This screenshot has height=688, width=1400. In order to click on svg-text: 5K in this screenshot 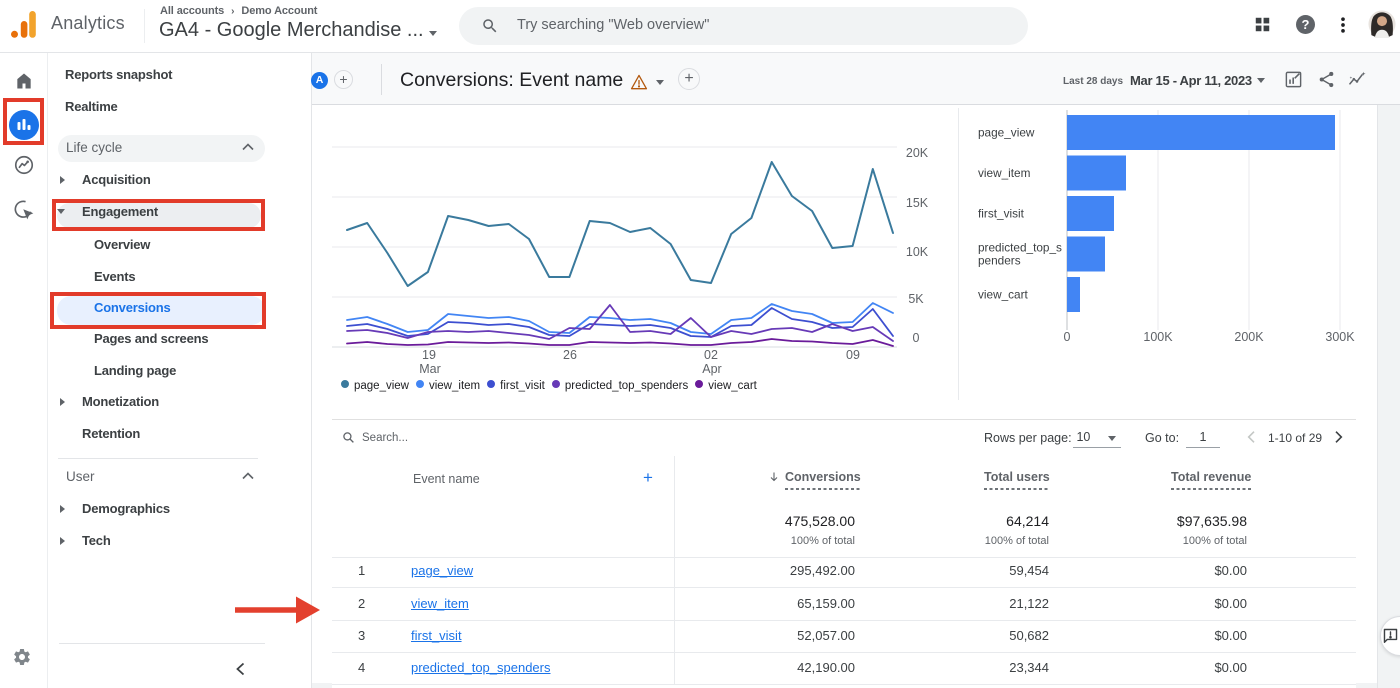, I will do `click(916, 299)`.